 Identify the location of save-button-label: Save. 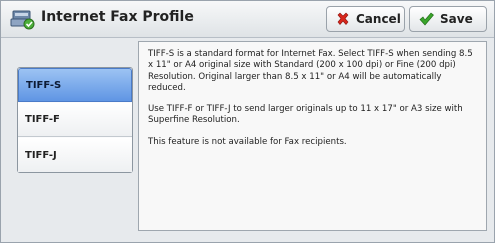
(456, 19).